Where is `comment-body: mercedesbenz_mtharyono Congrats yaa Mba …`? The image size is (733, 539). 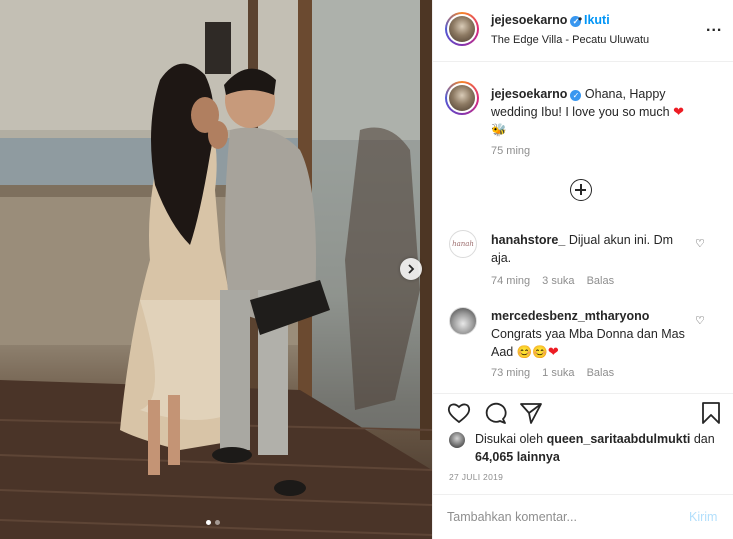
comment-body: mercedesbenz_mtharyono Congrats yaa Mba … is located at coordinates (591, 334).